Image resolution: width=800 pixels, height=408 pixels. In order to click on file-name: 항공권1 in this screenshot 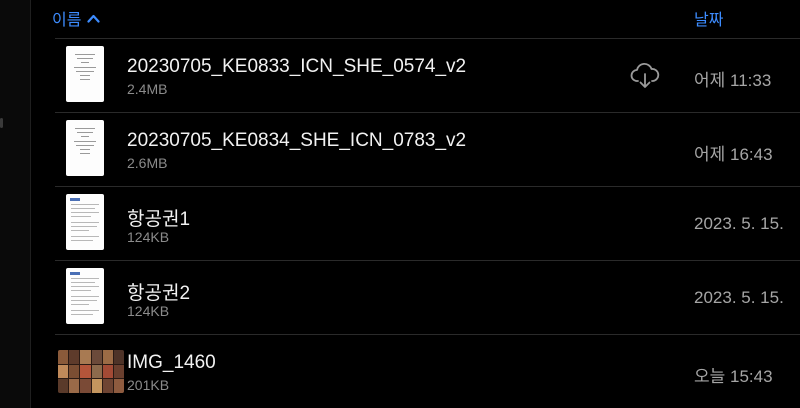, I will do `click(159, 219)`.